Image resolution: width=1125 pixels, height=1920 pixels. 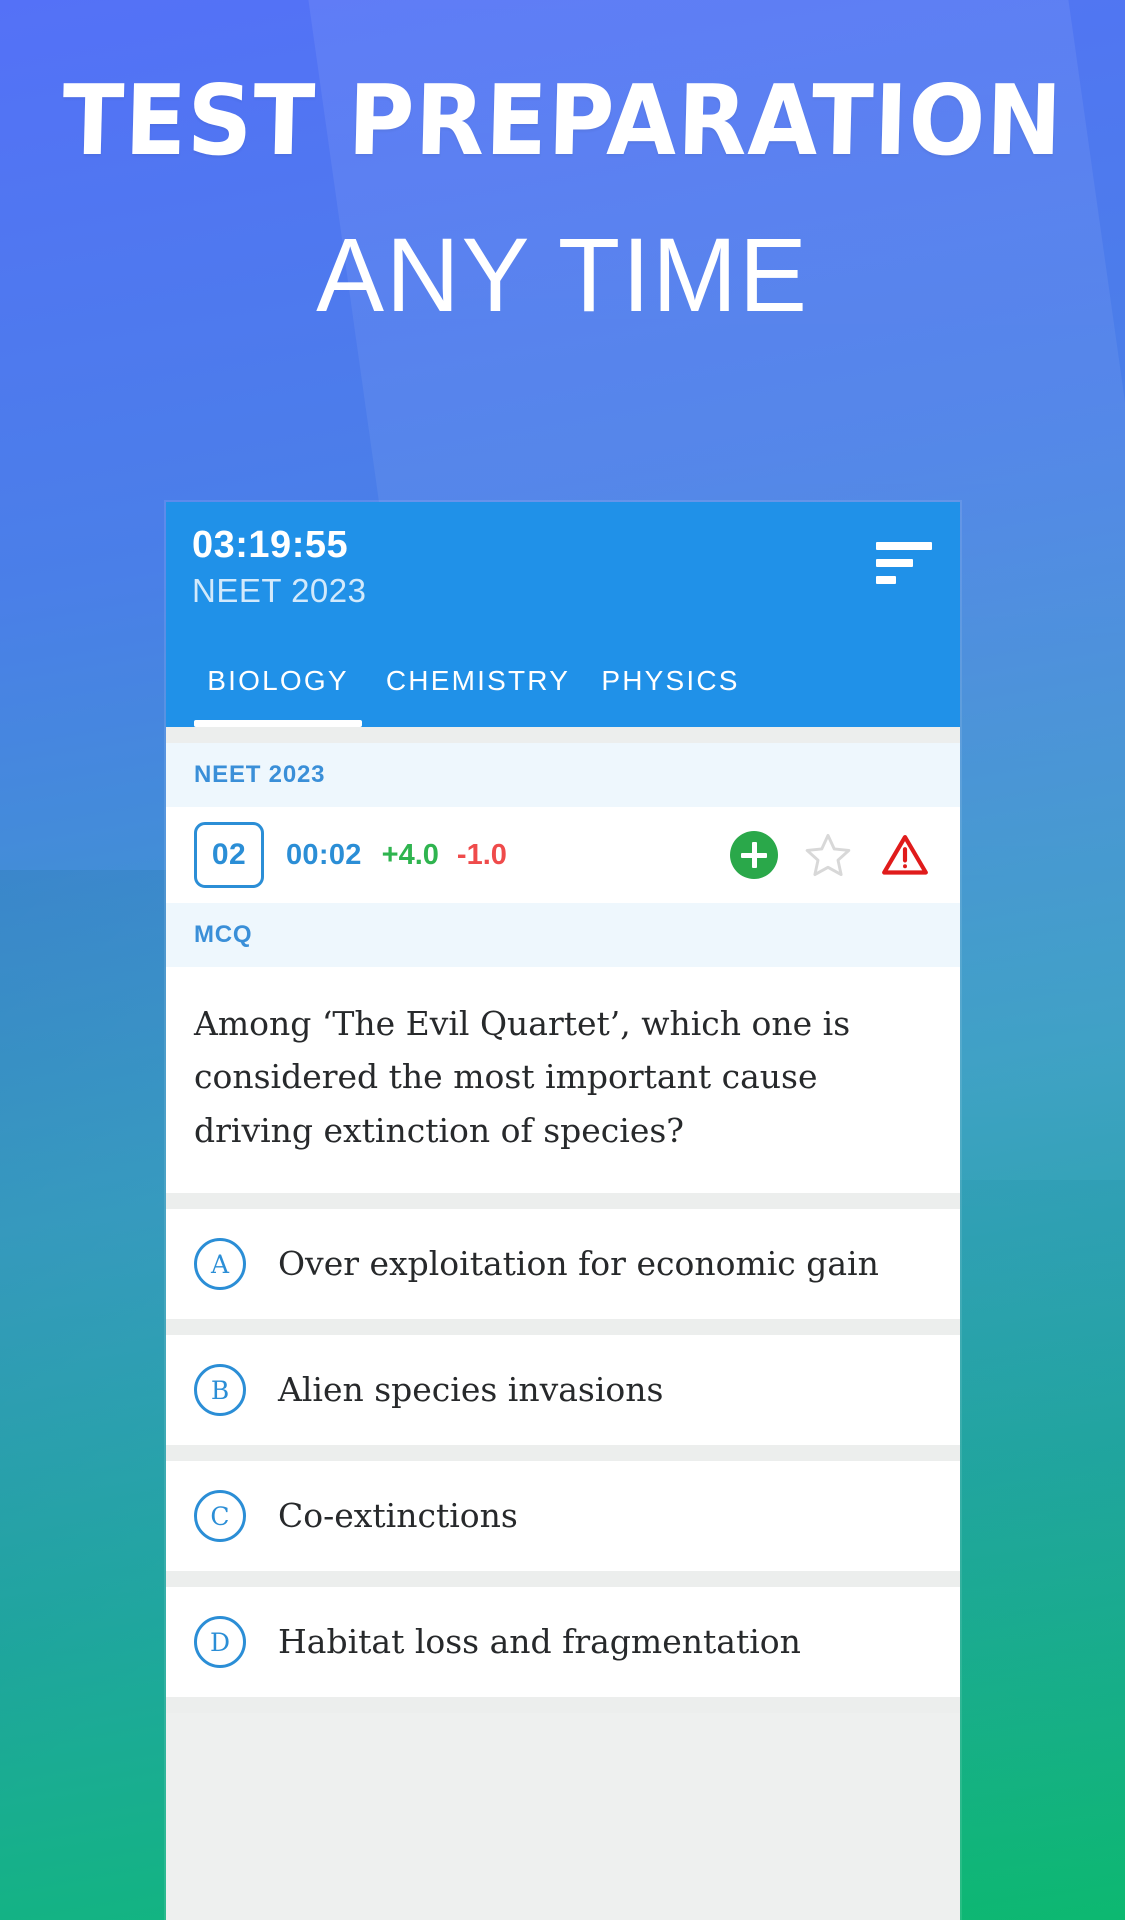 I want to click on section-header-exam: NEET 2023, so click(x=563, y=775).